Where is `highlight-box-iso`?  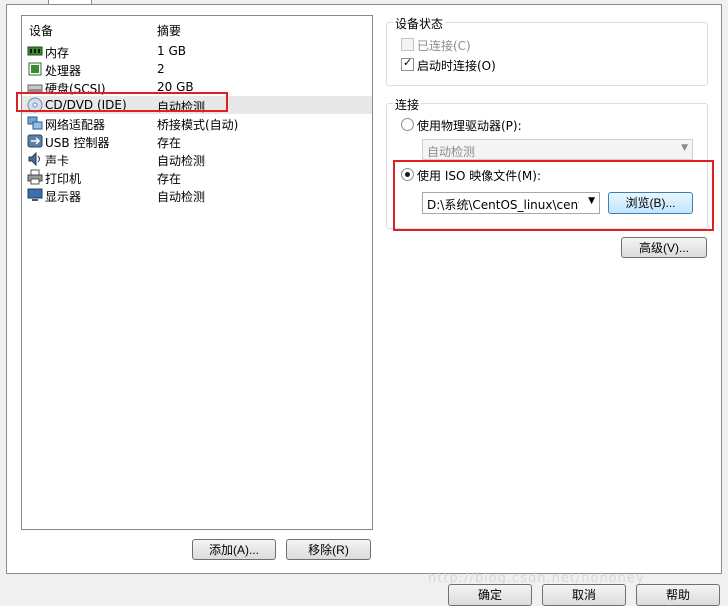
highlight-box-iso is located at coordinates (553, 195).